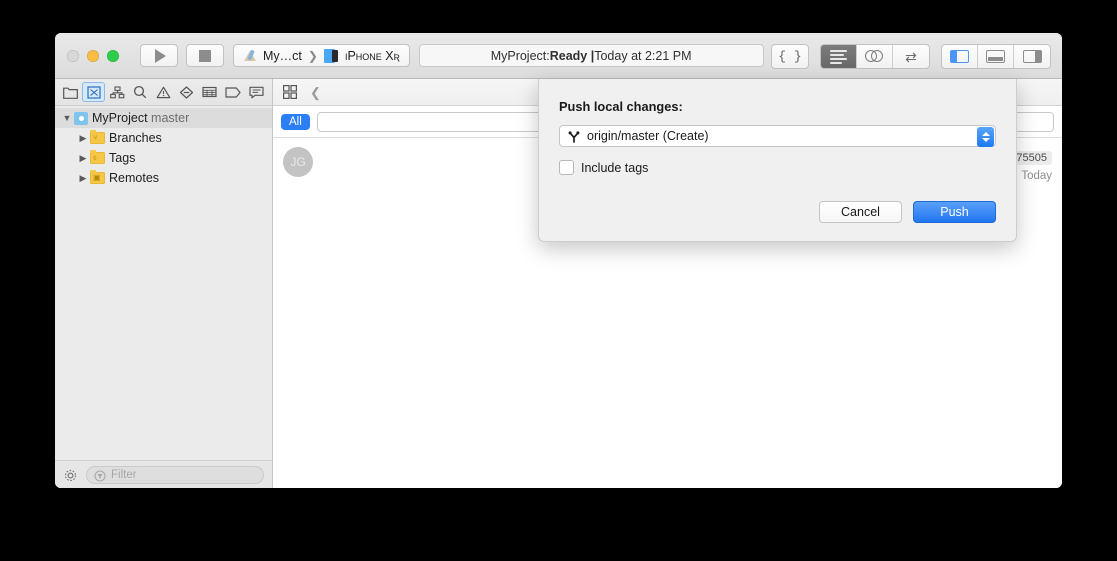 The width and height of the screenshot is (1117, 561). What do you see at coordinates (120, 118) in the screenshot?
I see `tree-label-repository: MyProject` at bounding box center [120, 118].